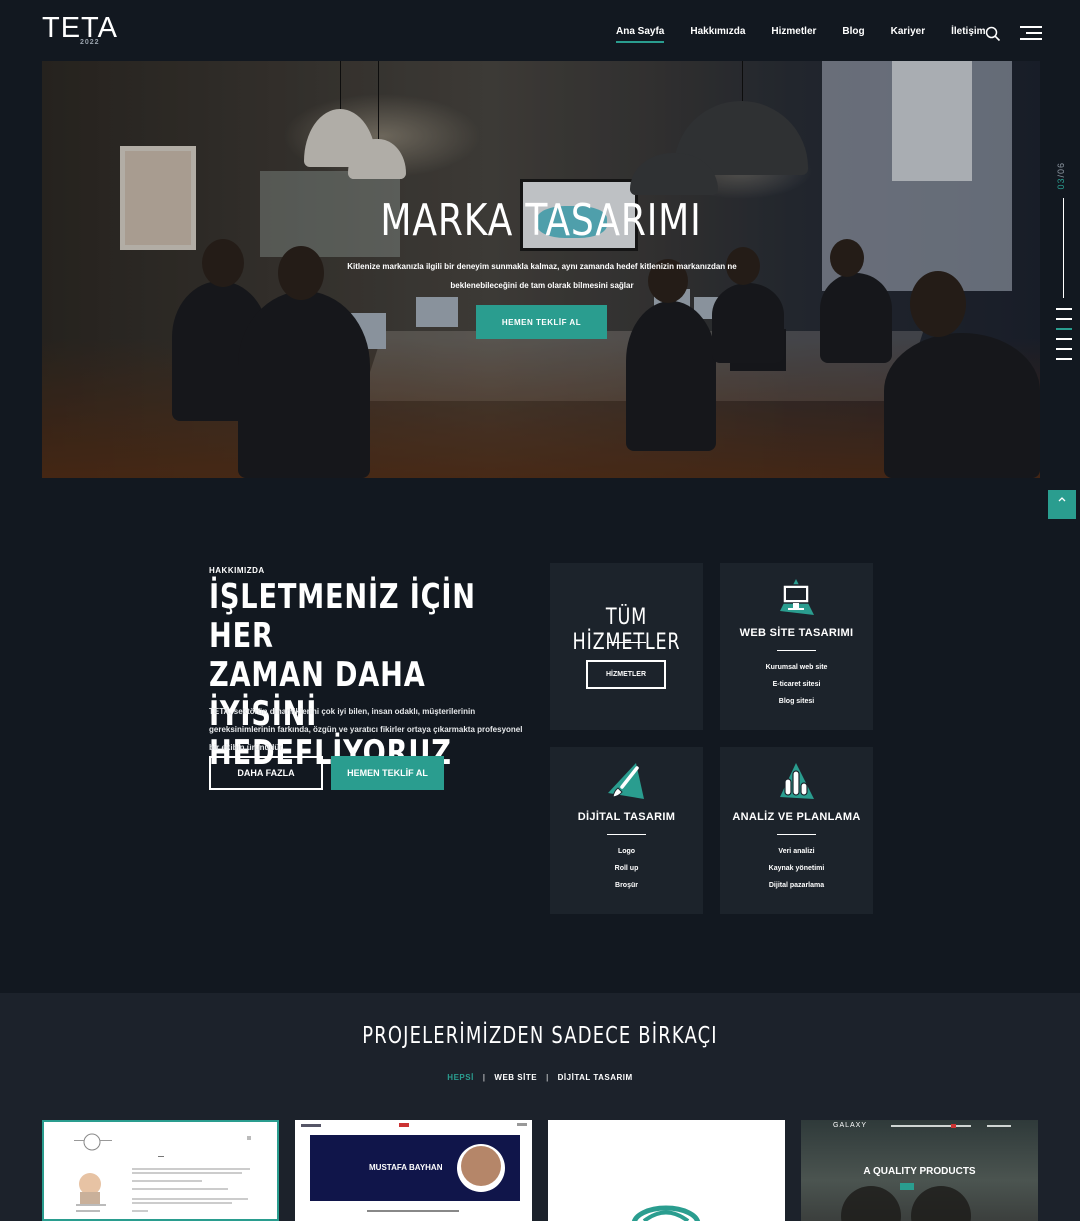 The height and width of the screenshot is (1221, 1080). I want to click on list-item: Broşür, so click(626, 885).